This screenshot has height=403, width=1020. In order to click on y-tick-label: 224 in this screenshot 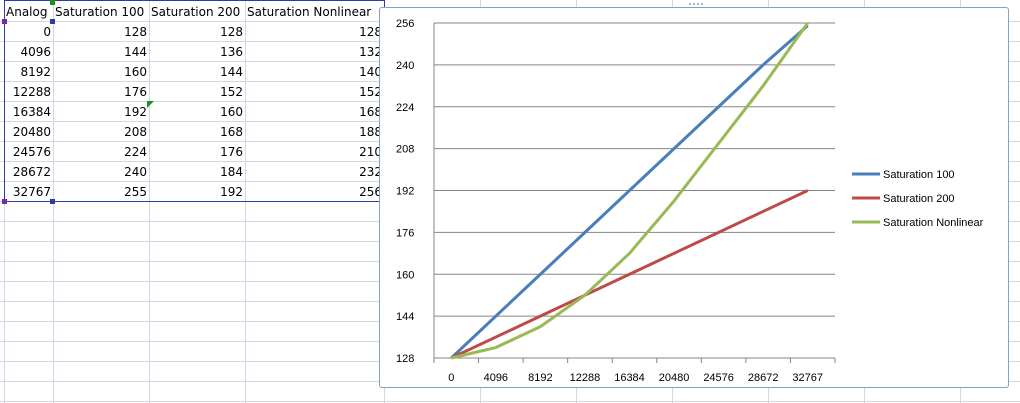, I will do `click(405, 108)`.